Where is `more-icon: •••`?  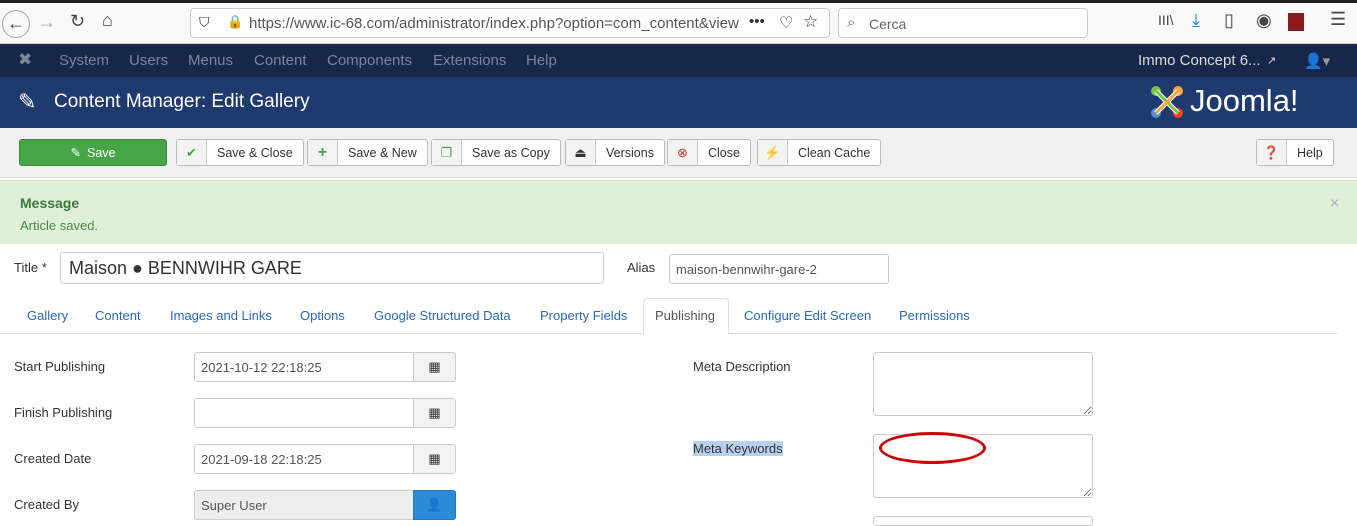 more-icon: ••• is located at coordinates (757, 21).